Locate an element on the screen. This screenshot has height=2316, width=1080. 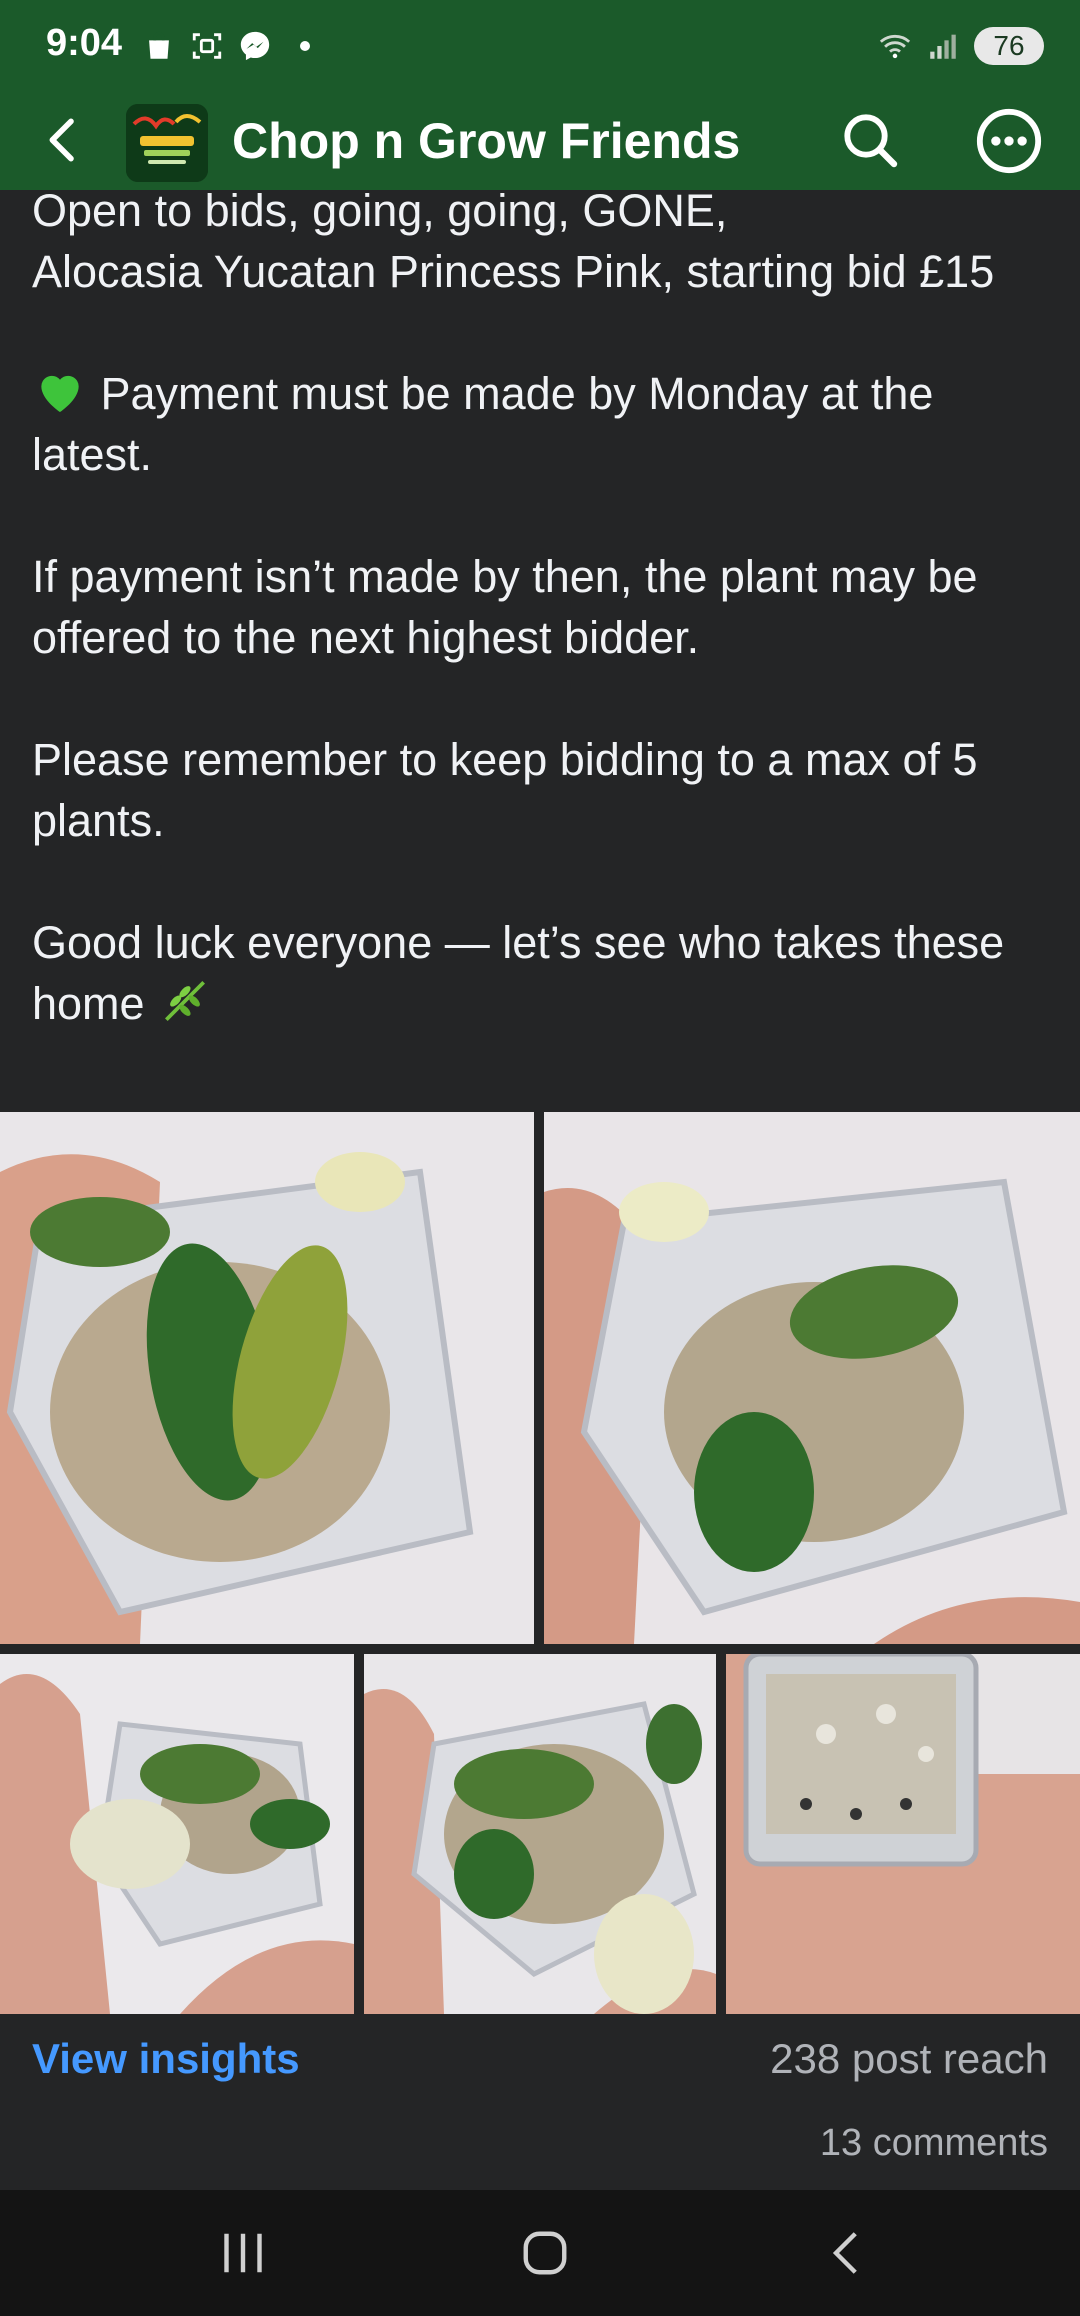
post-reach: 238 post reach is located at coordinates (909, 2058).